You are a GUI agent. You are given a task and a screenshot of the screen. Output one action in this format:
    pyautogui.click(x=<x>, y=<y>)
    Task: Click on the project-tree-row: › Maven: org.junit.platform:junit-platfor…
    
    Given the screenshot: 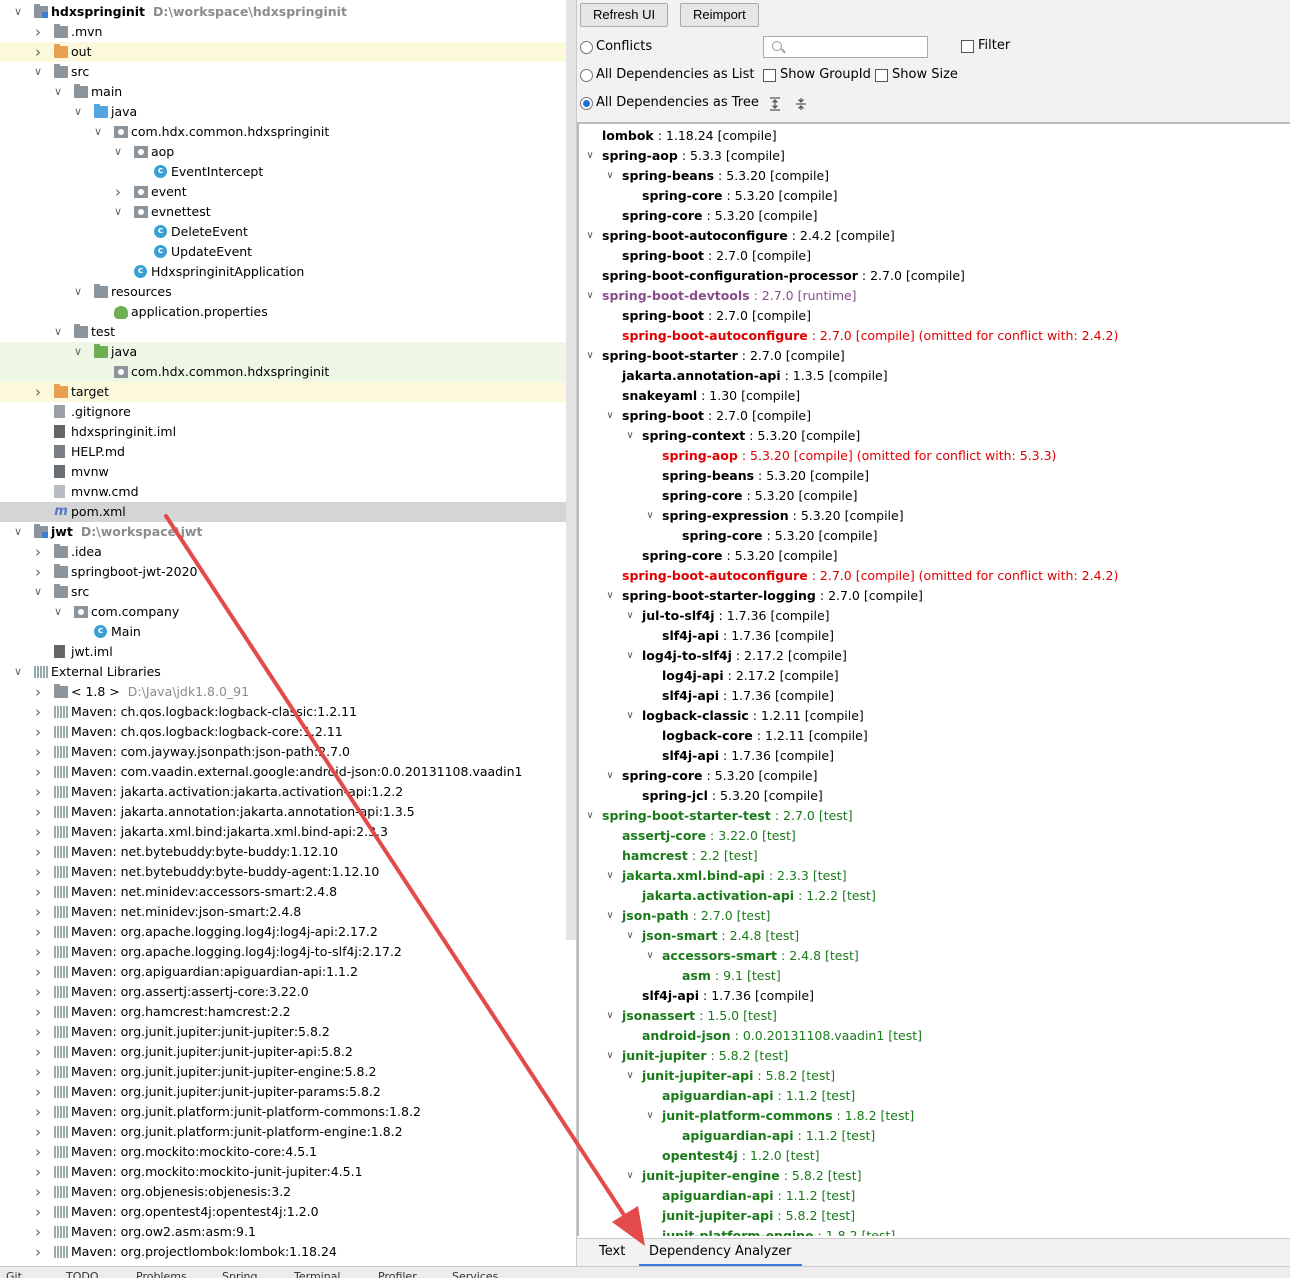 What is the action you would take?
    pyautogui.click(x=288, y=1112)
    